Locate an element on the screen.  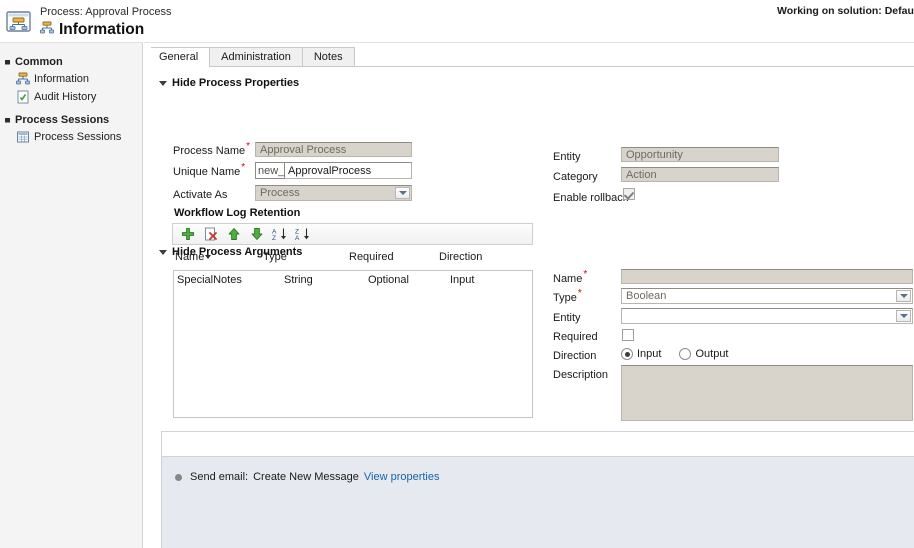
working-on-solution-label: Working on solution: Default Solution is located at coordinates (845, 11).